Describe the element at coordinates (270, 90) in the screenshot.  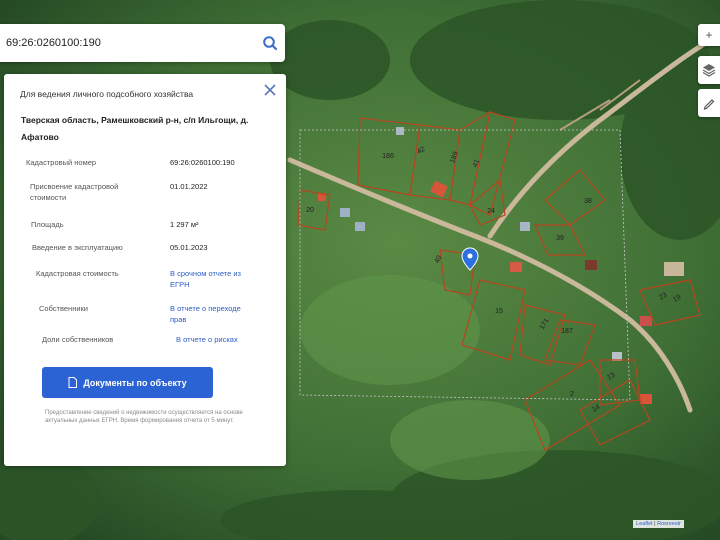
I see `close-icon` at that location.